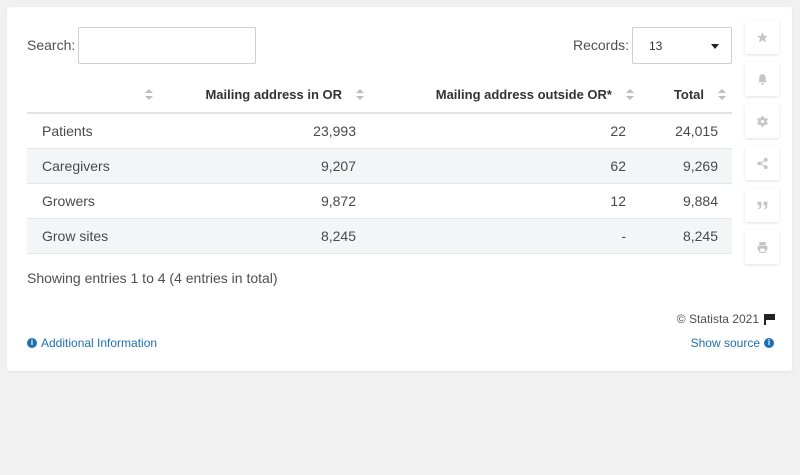 Image resolution: width=800 pixels, height=475 pixels. I want to click on show-source-link: Show source i, so click(732, 343).